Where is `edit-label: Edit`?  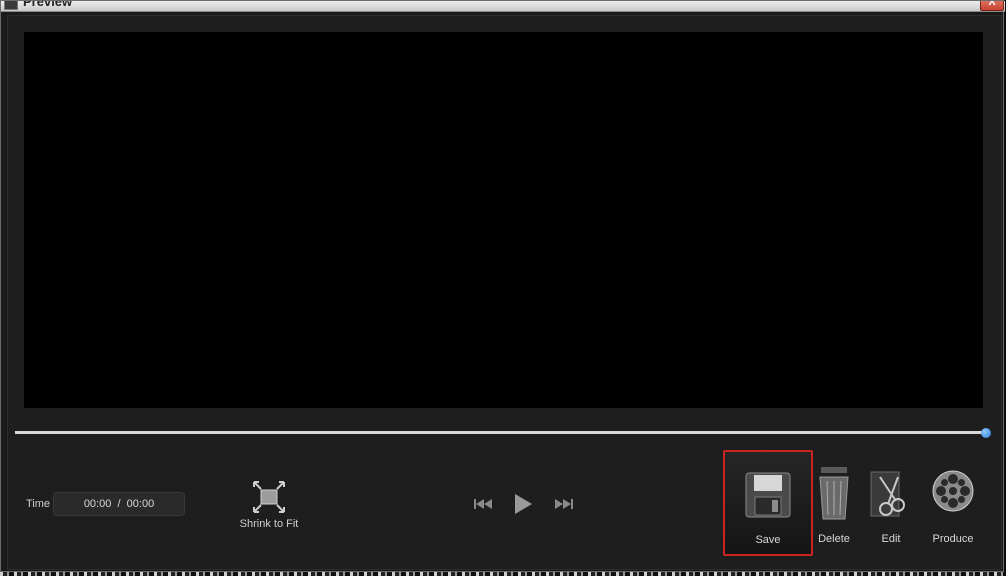 edit-label: Edit is located at coordinates (891, 539).